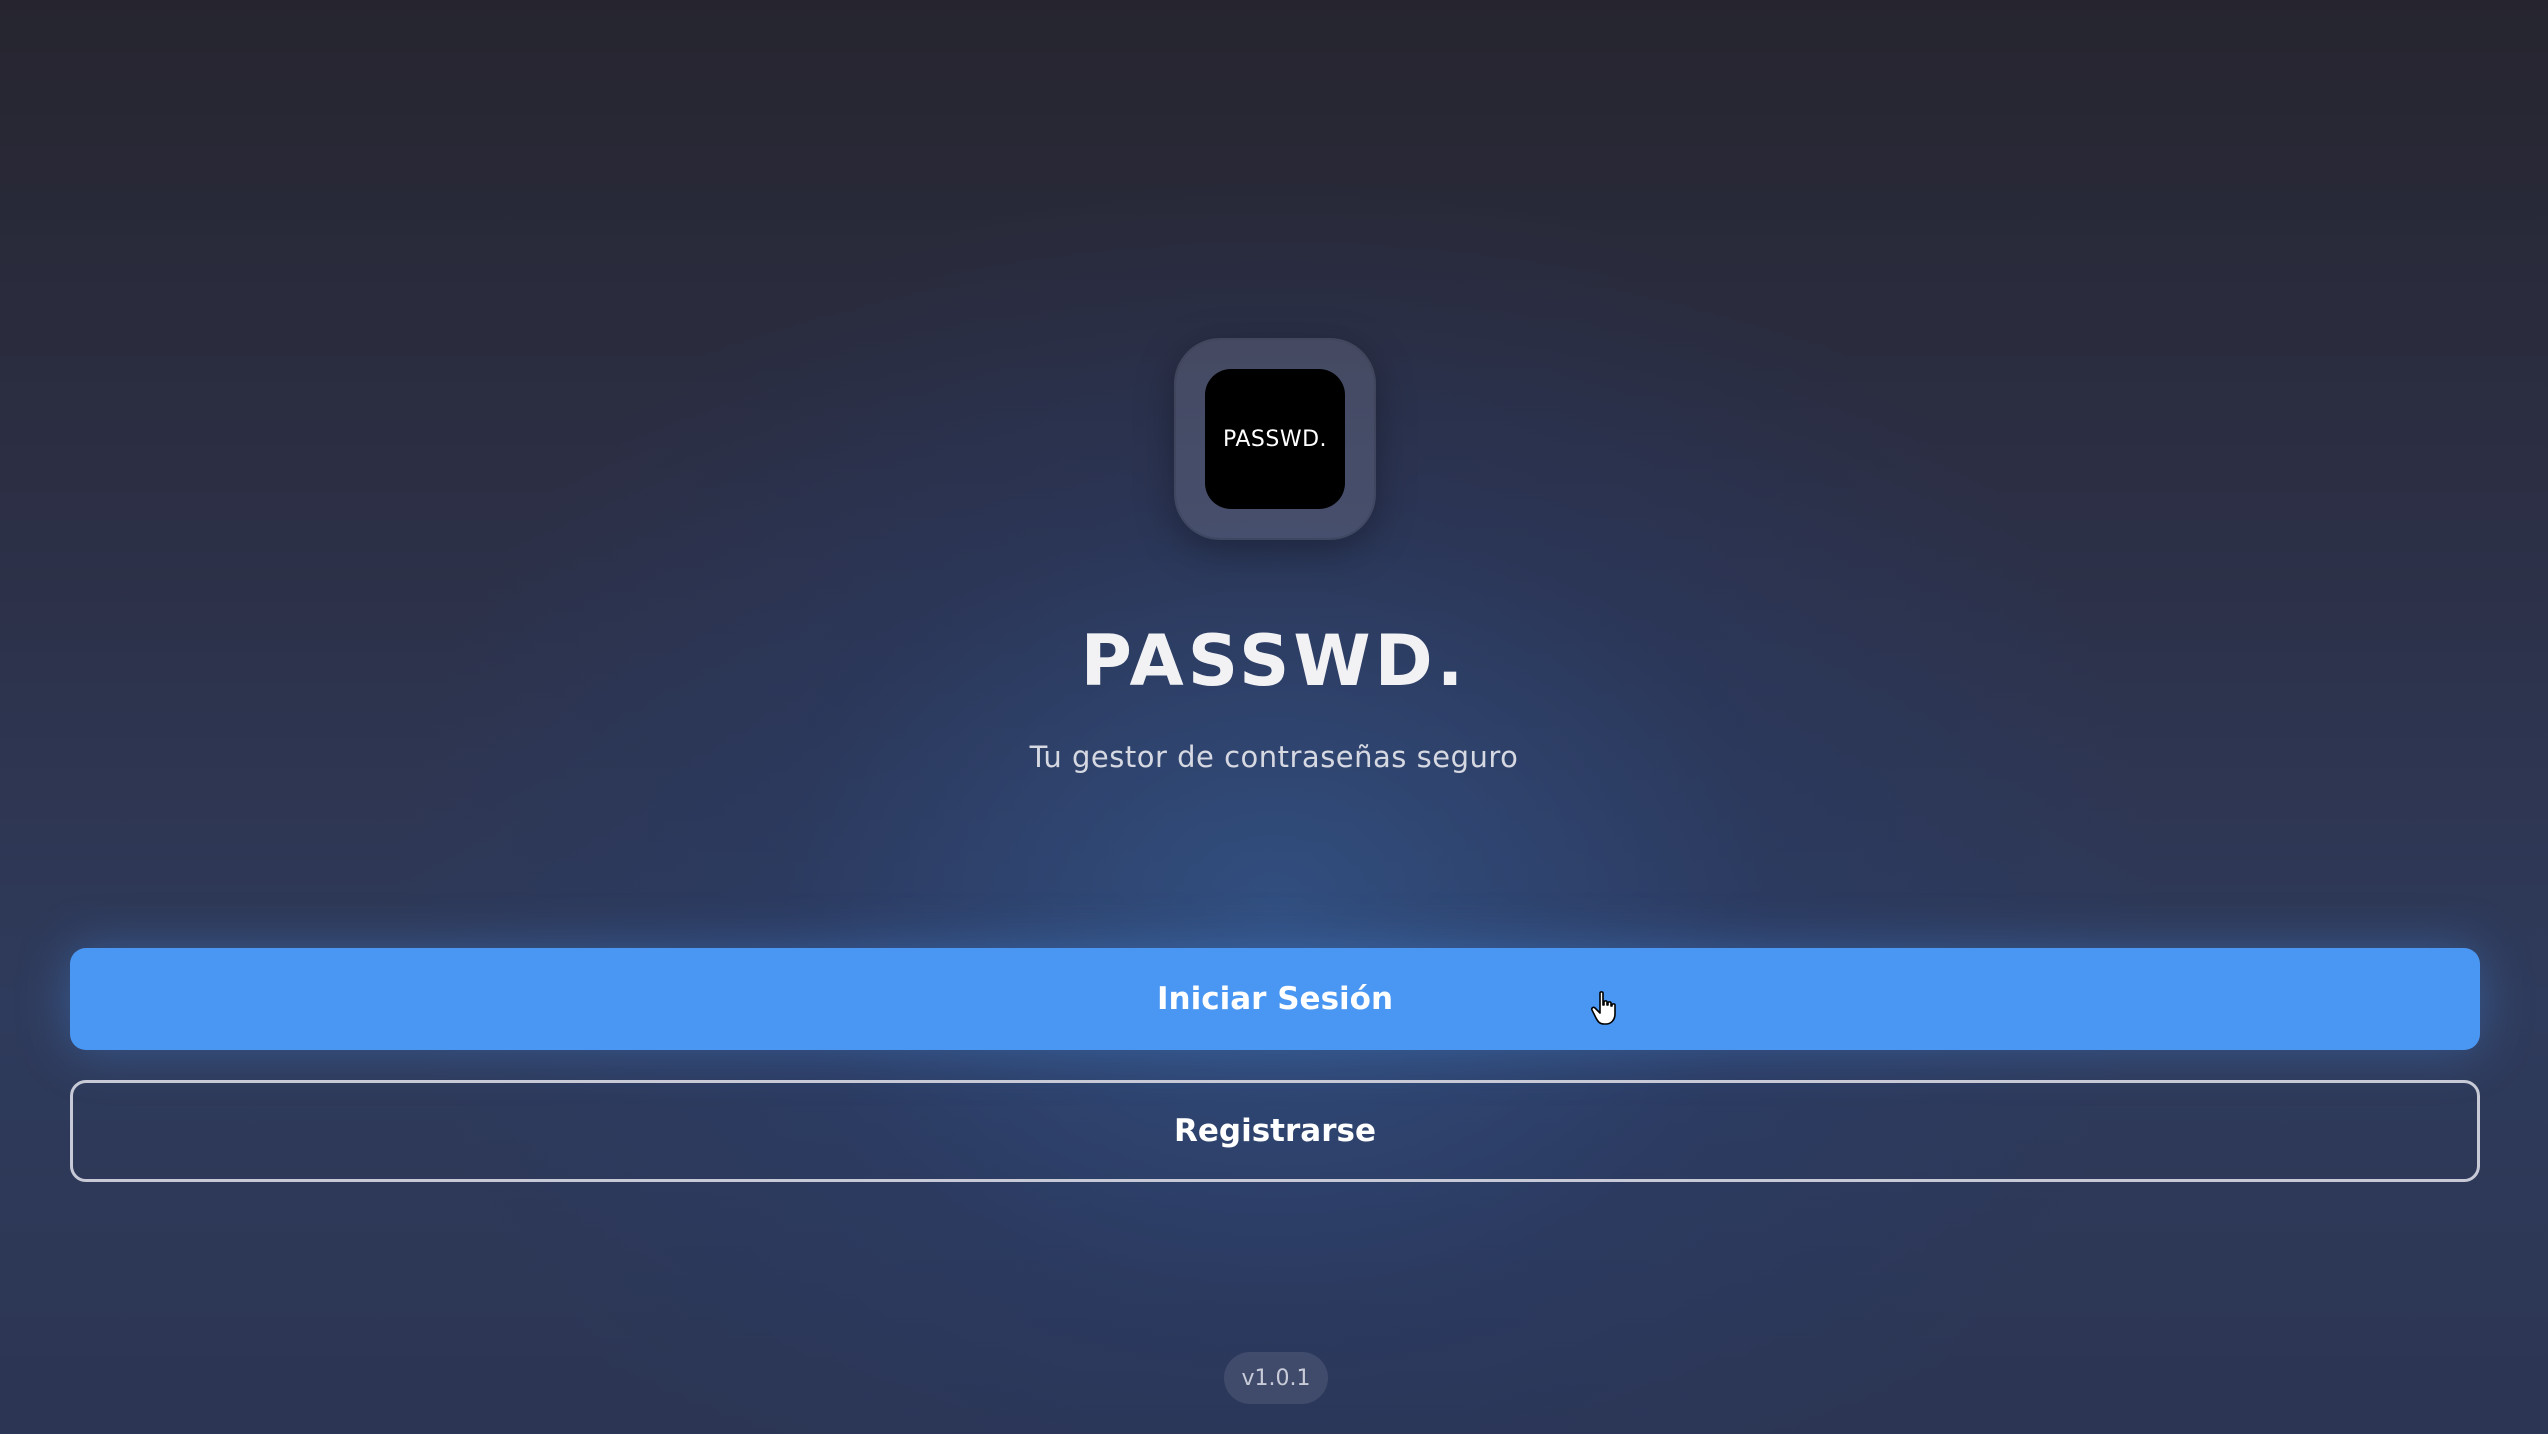 This screenshot has width=2548, height=1434. I want to click on hand-pointer-icon, so click(1603, 1008).